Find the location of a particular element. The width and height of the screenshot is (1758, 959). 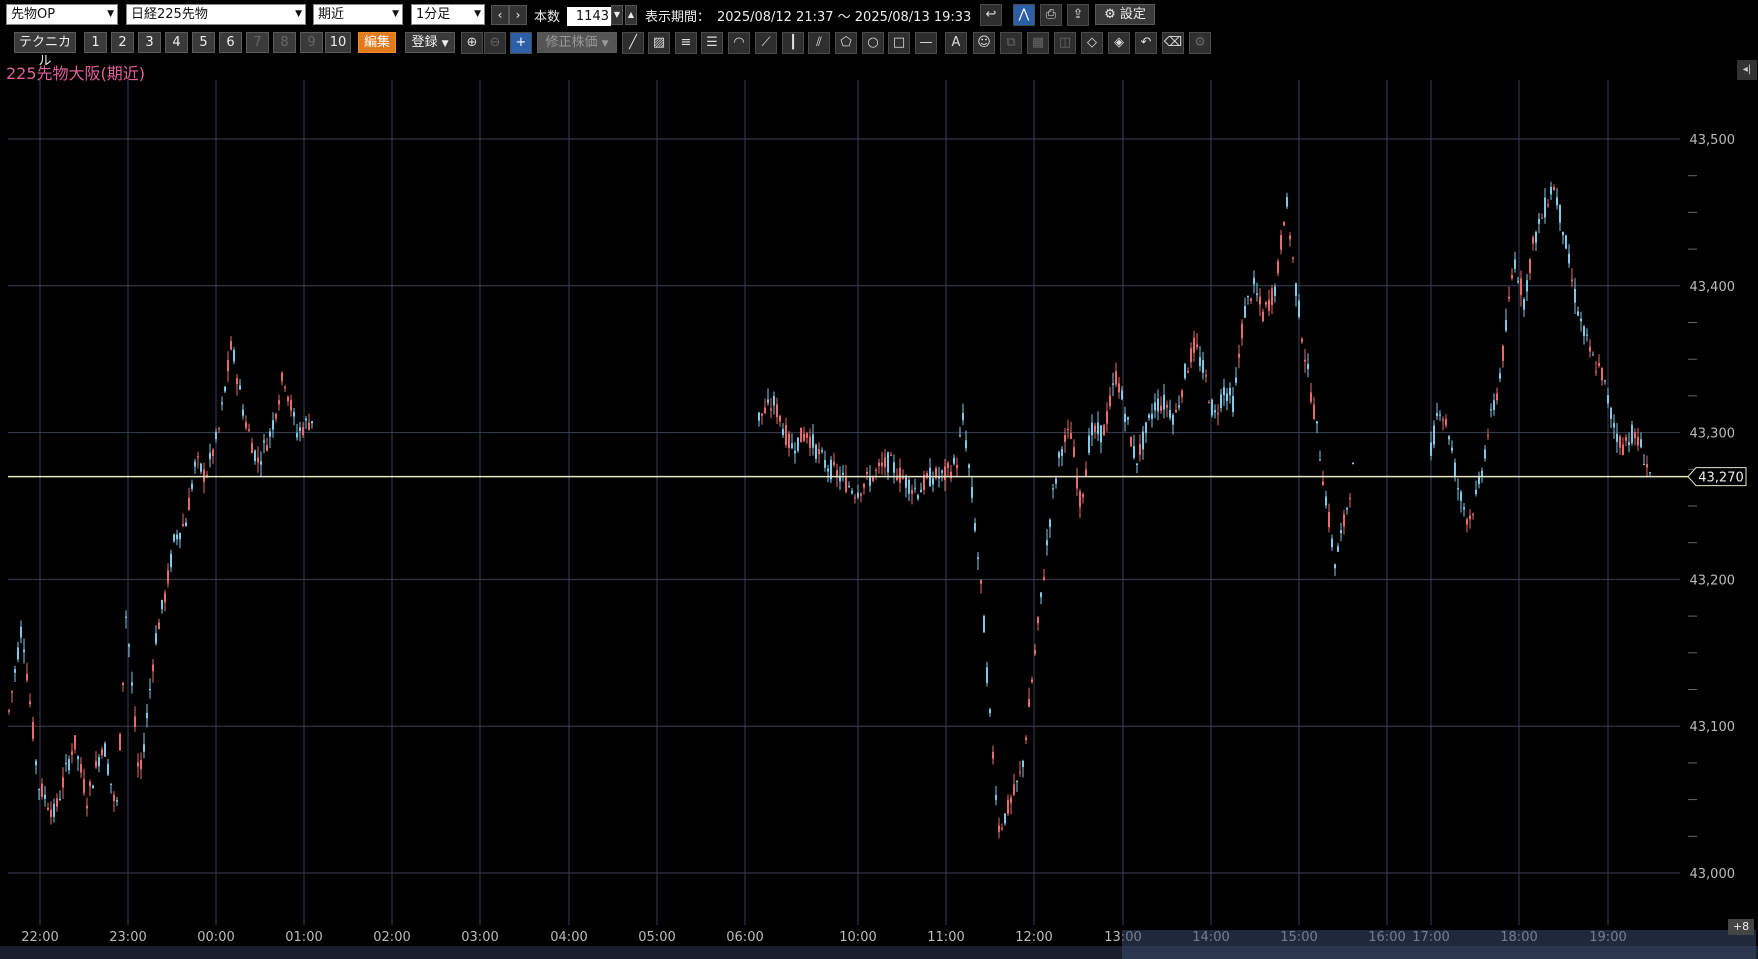

x-tick-label: 10:00 is located at coordinates (857, 937).